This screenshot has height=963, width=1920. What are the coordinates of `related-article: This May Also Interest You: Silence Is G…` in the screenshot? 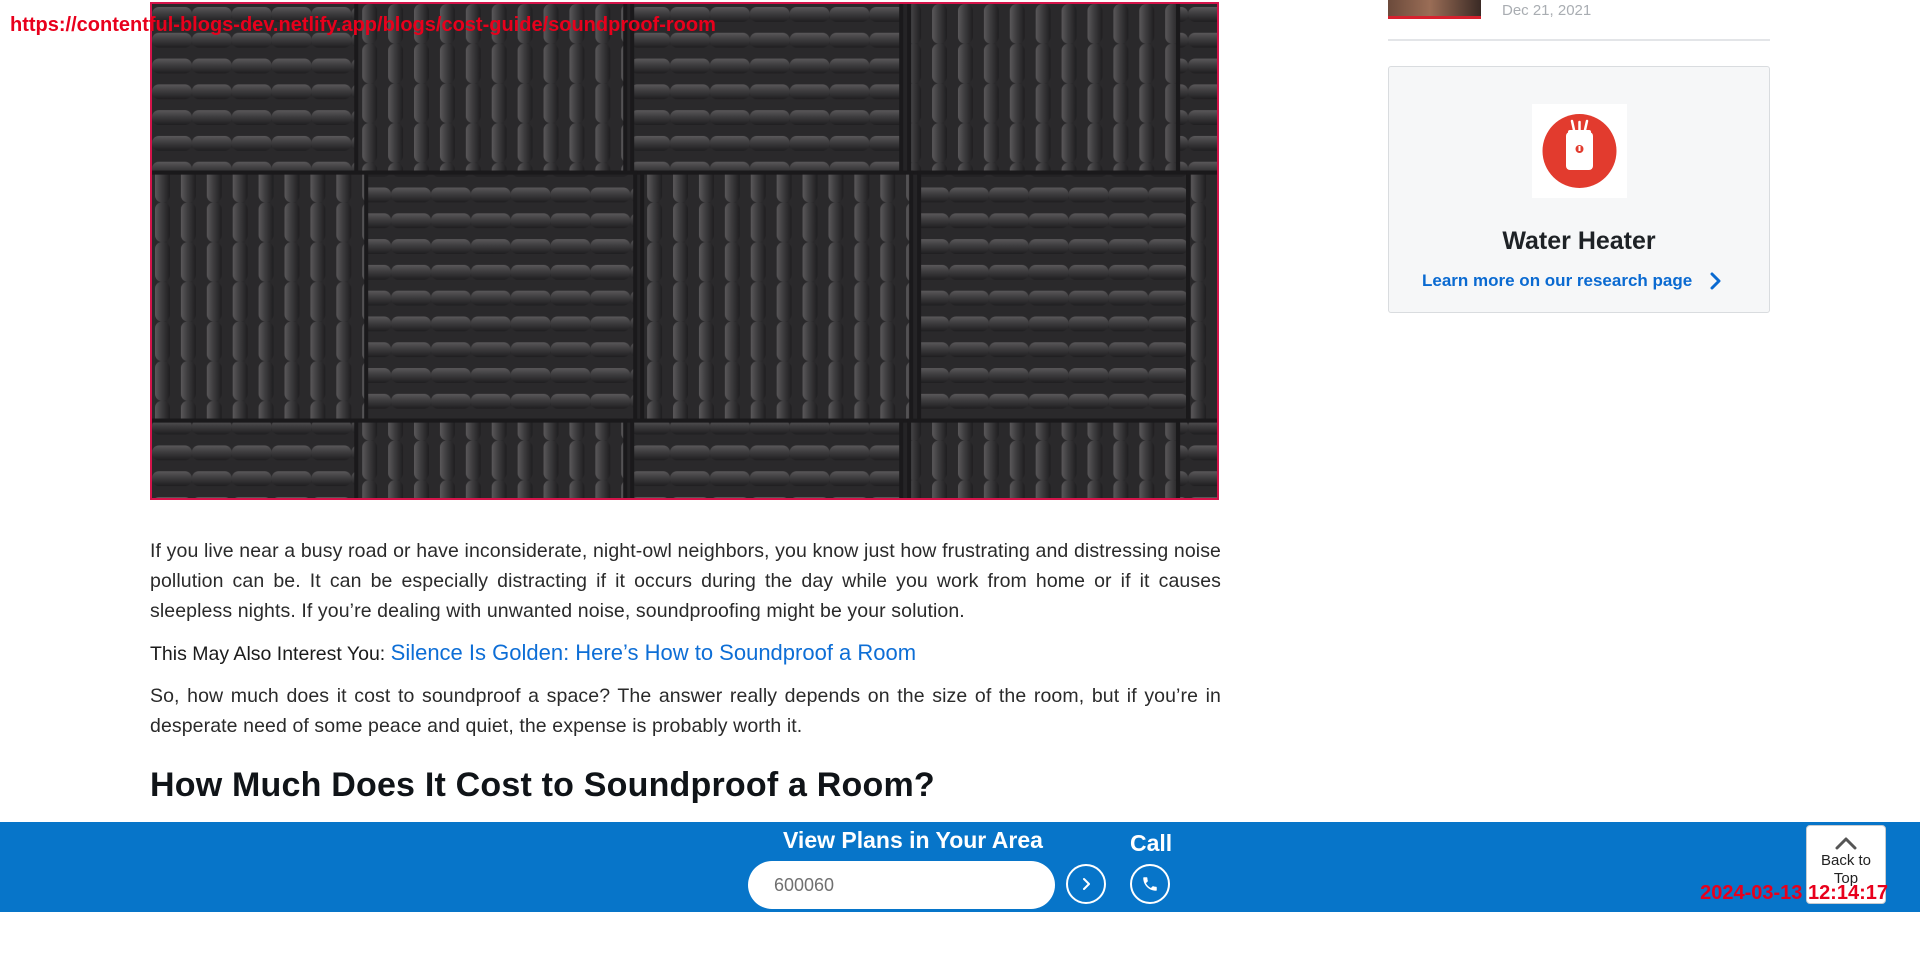 It's located at (685, 653).